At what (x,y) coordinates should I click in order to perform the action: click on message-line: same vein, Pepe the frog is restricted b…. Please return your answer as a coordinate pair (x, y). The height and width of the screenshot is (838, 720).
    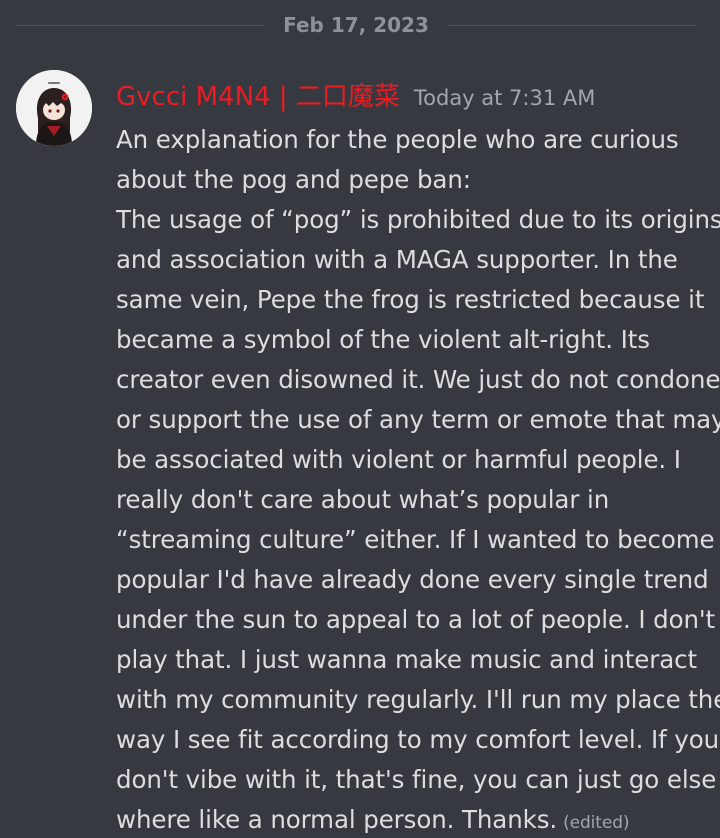
    Looking at the image, I should click on (410, 299).